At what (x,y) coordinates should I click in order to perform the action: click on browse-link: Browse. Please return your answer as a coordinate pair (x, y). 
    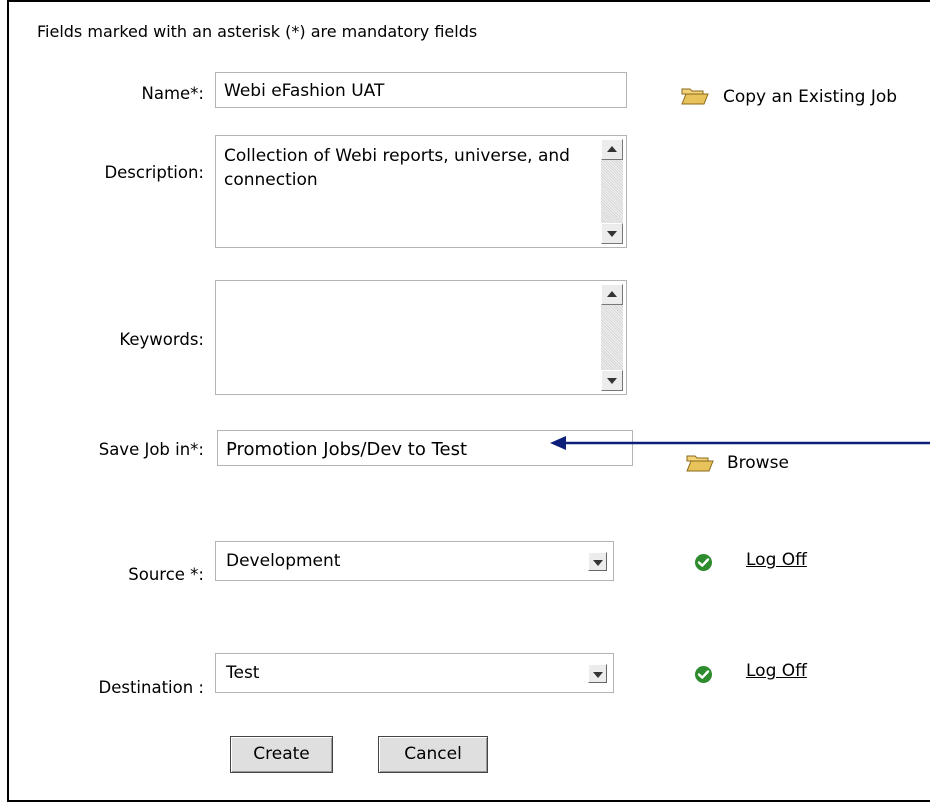
    Looking at the image, I should click on (758, 463).